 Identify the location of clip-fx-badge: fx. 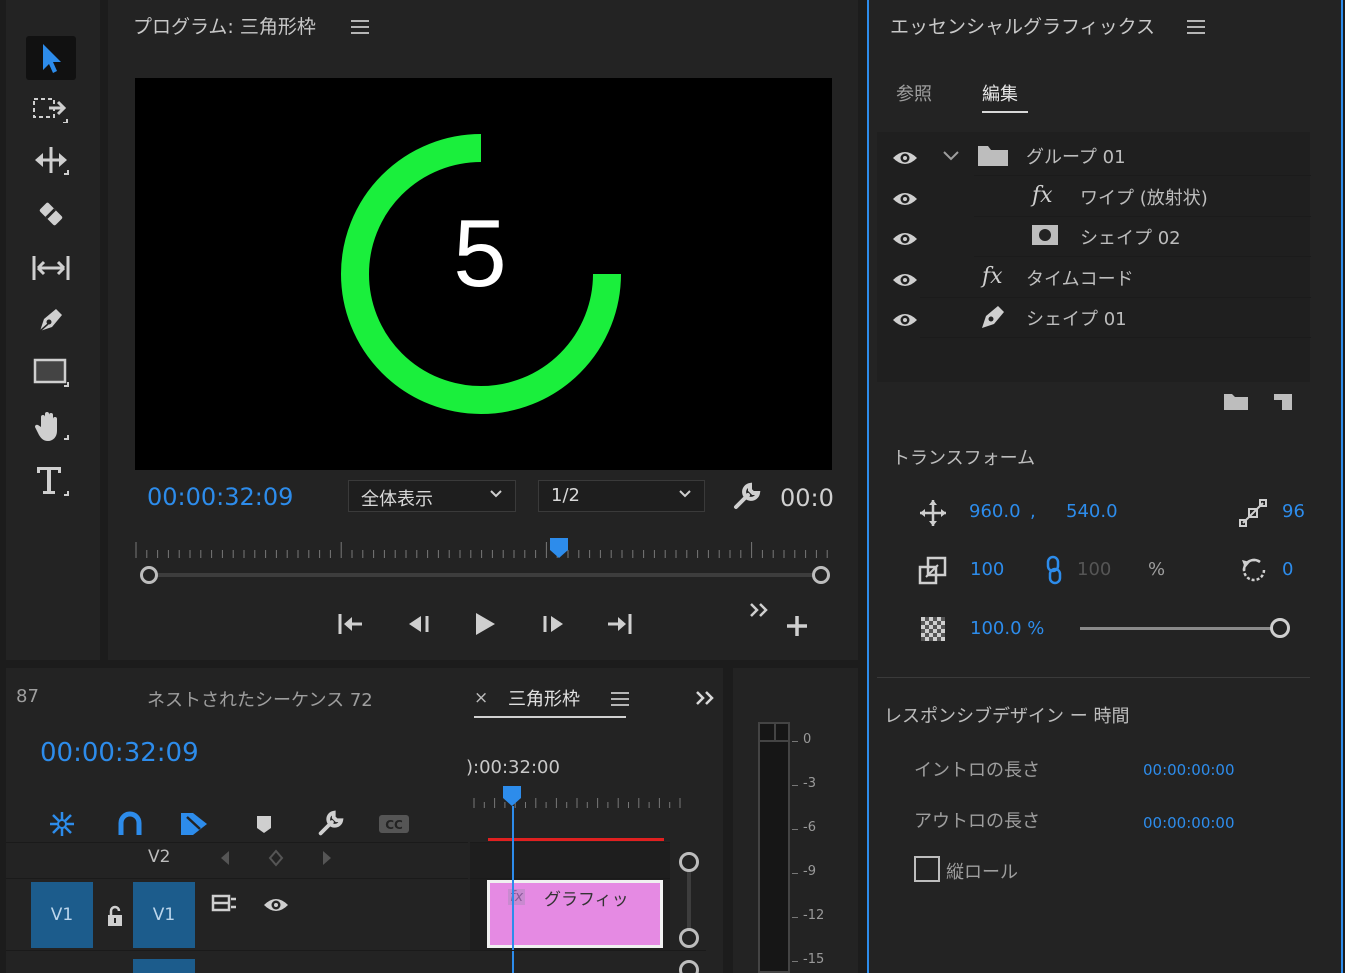
(517, 897).